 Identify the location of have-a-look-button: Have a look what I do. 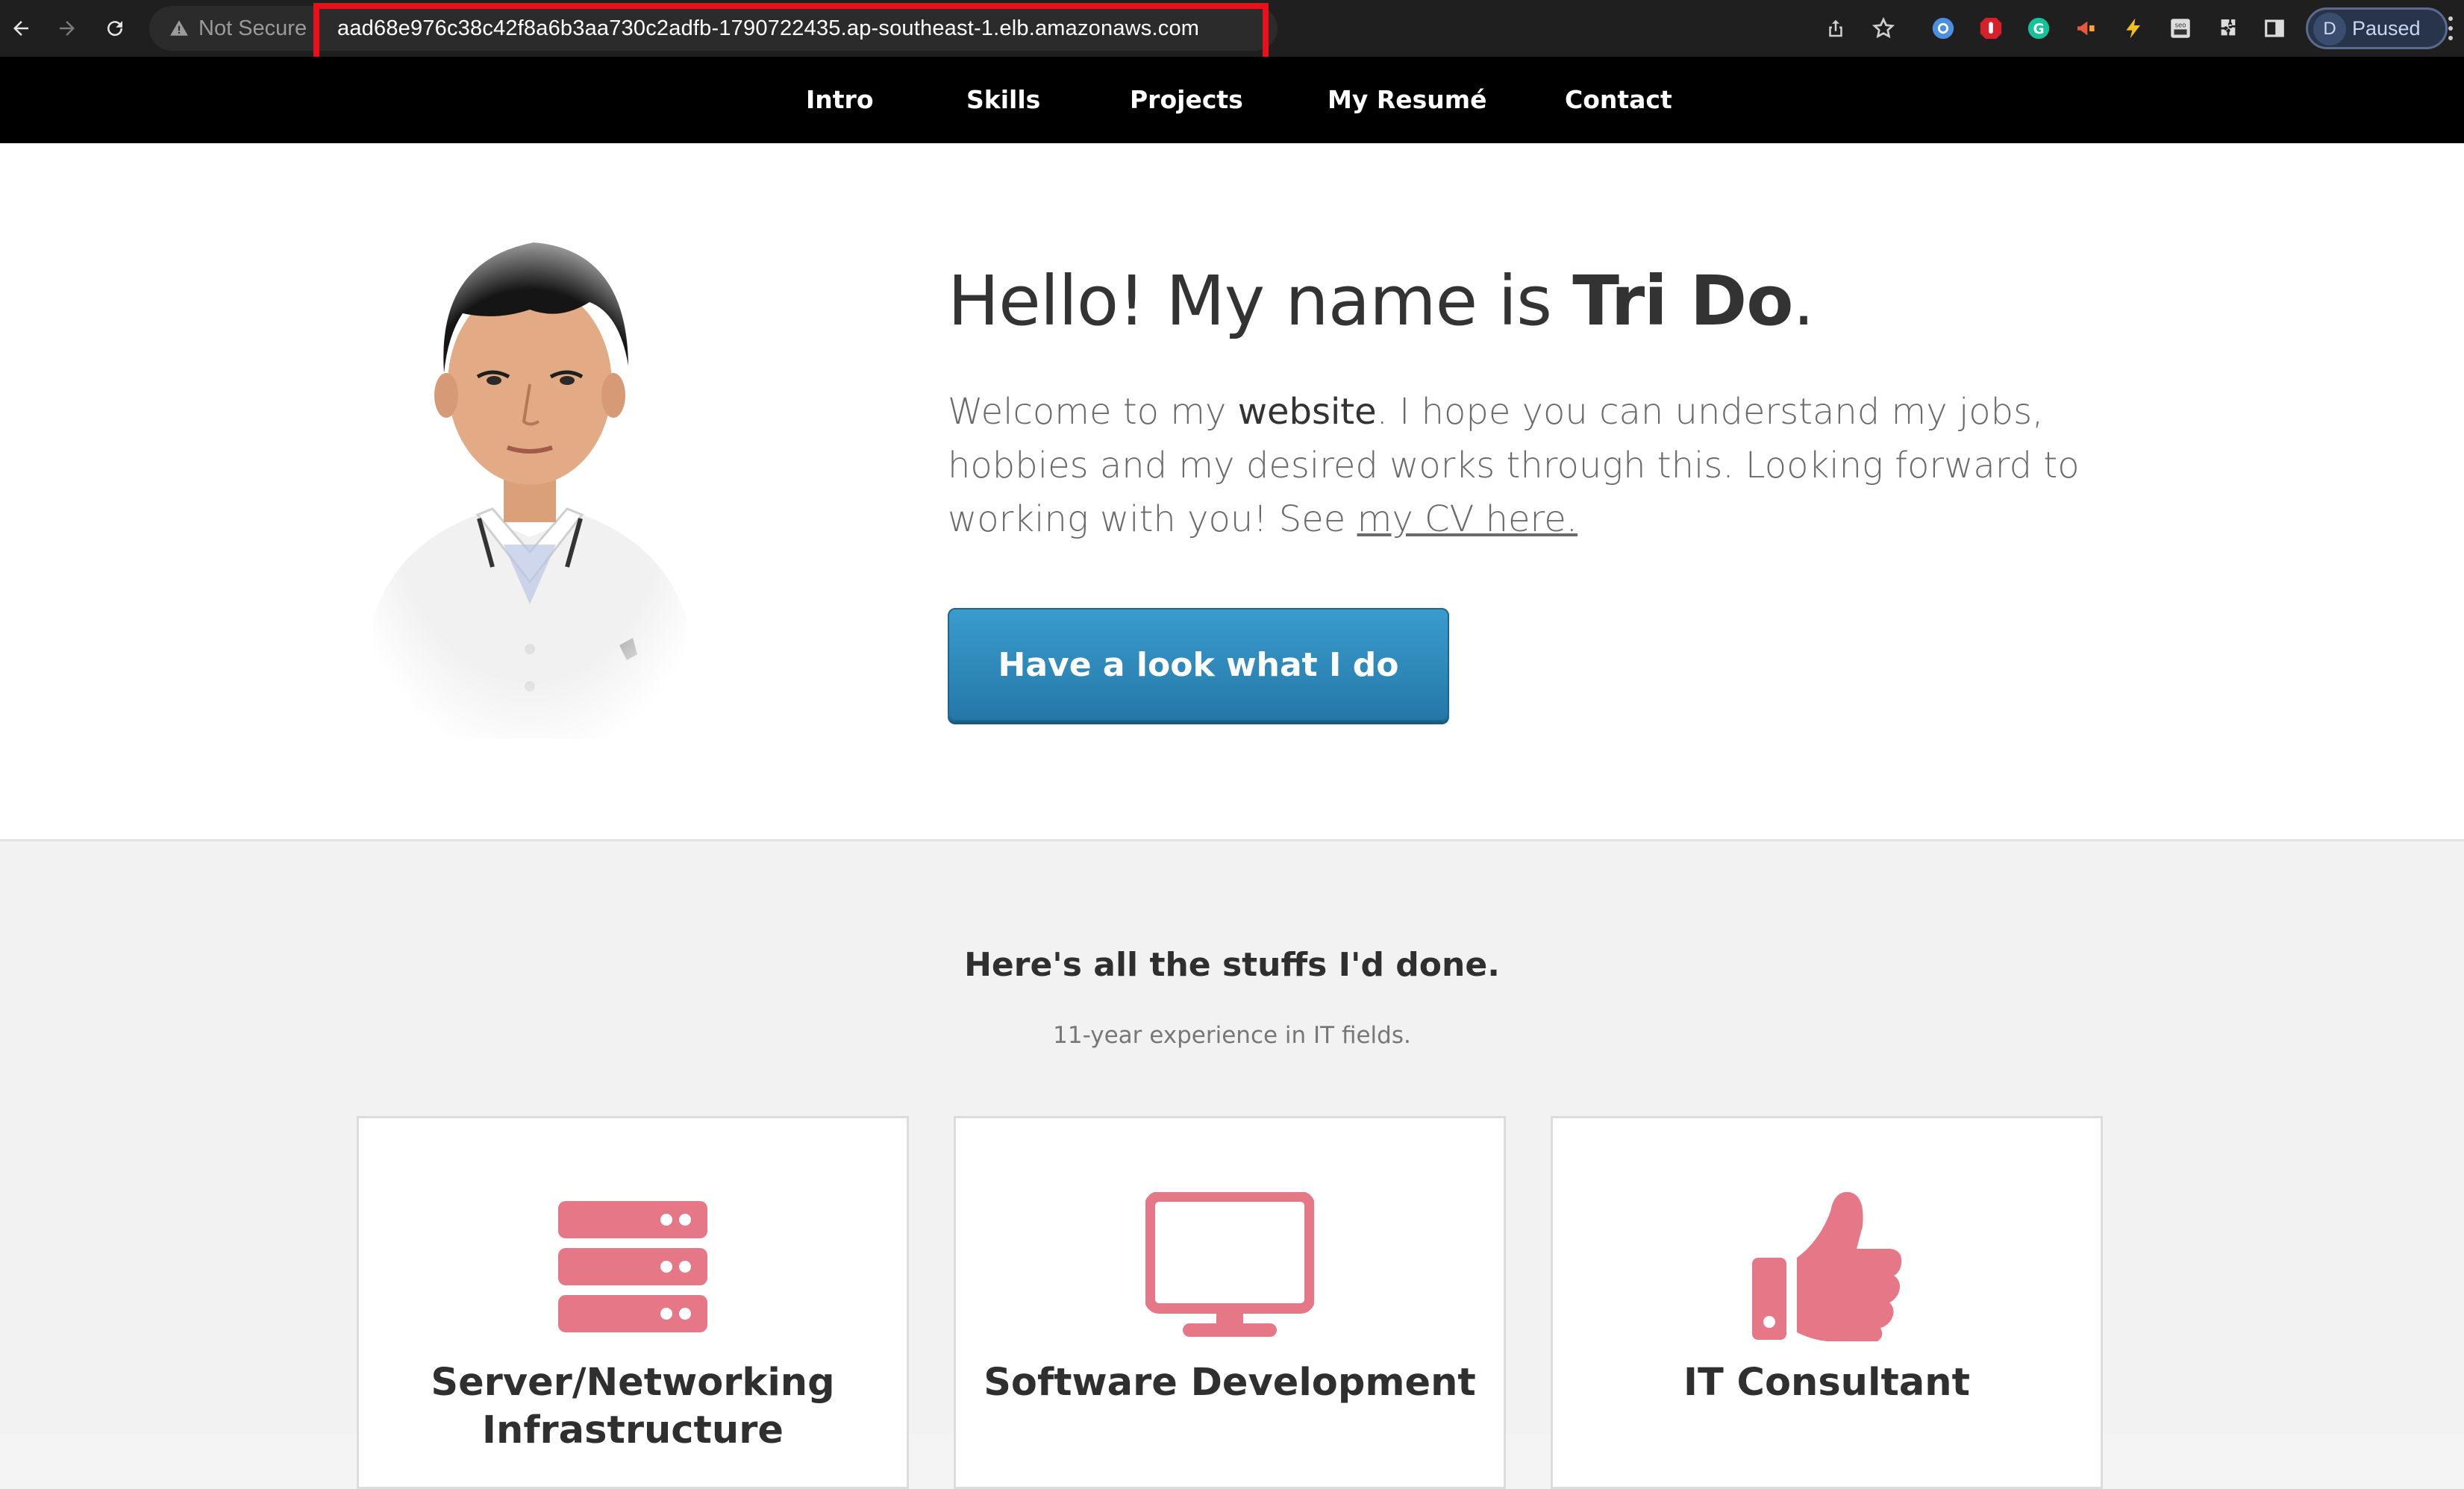
(1198, 665).